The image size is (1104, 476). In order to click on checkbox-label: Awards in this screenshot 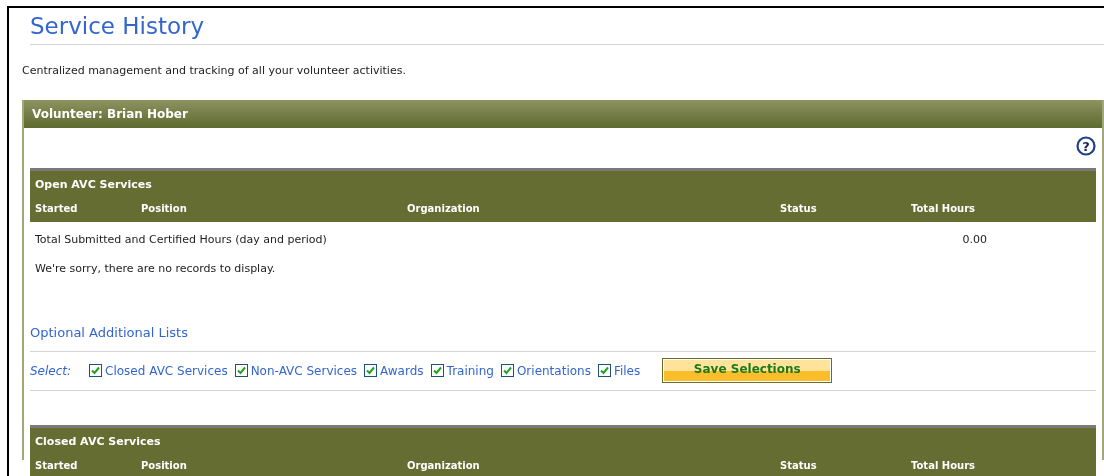, I will do `click(402, 370)`.